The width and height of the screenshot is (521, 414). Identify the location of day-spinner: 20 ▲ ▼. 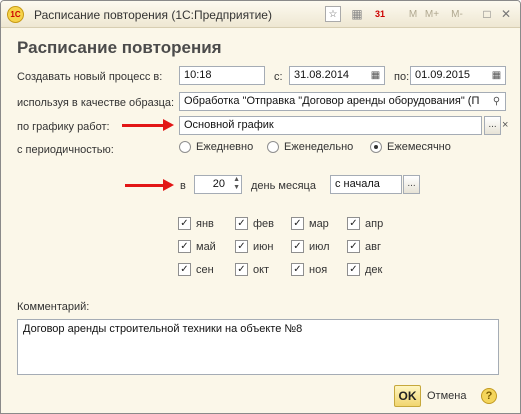
(218, 184).